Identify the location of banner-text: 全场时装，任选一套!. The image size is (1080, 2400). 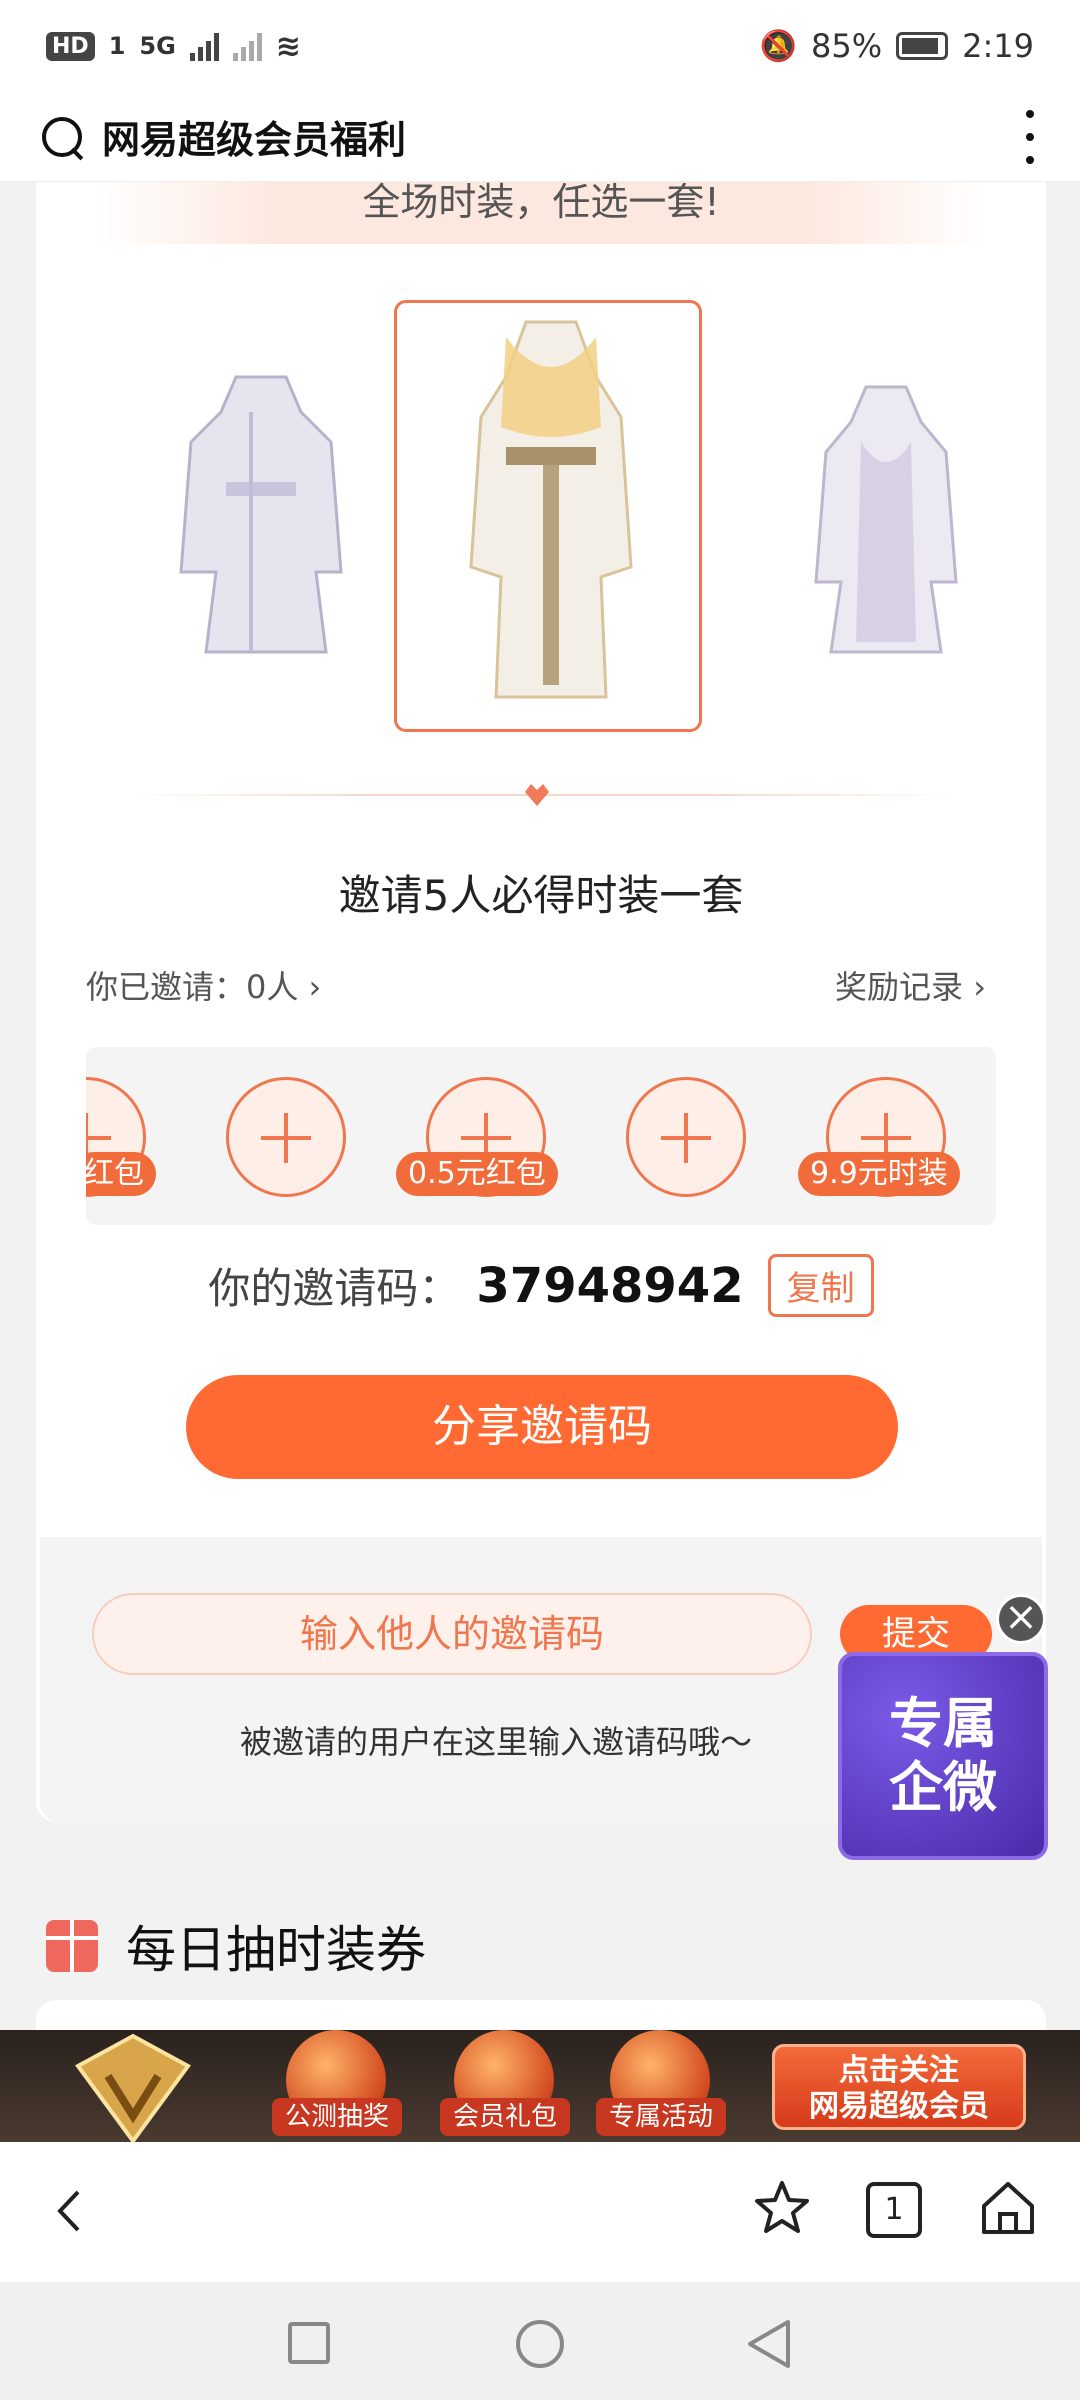
(541, 213).